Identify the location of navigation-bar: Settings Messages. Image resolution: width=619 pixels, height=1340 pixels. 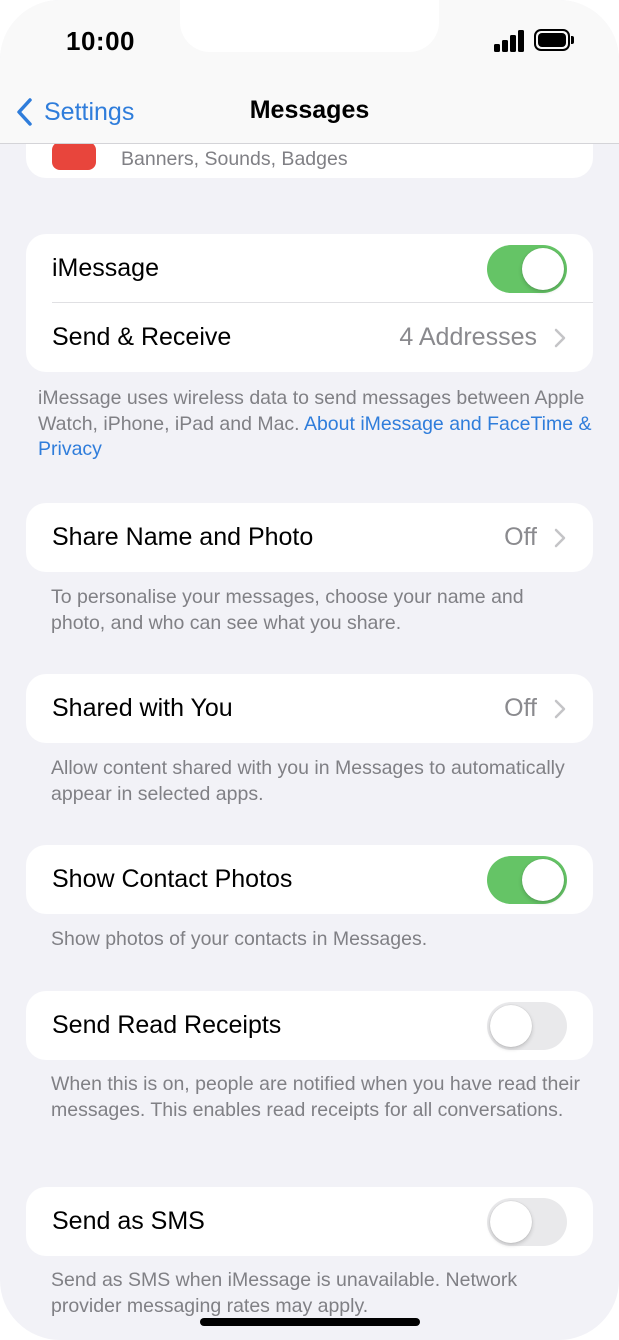
(309, 113).